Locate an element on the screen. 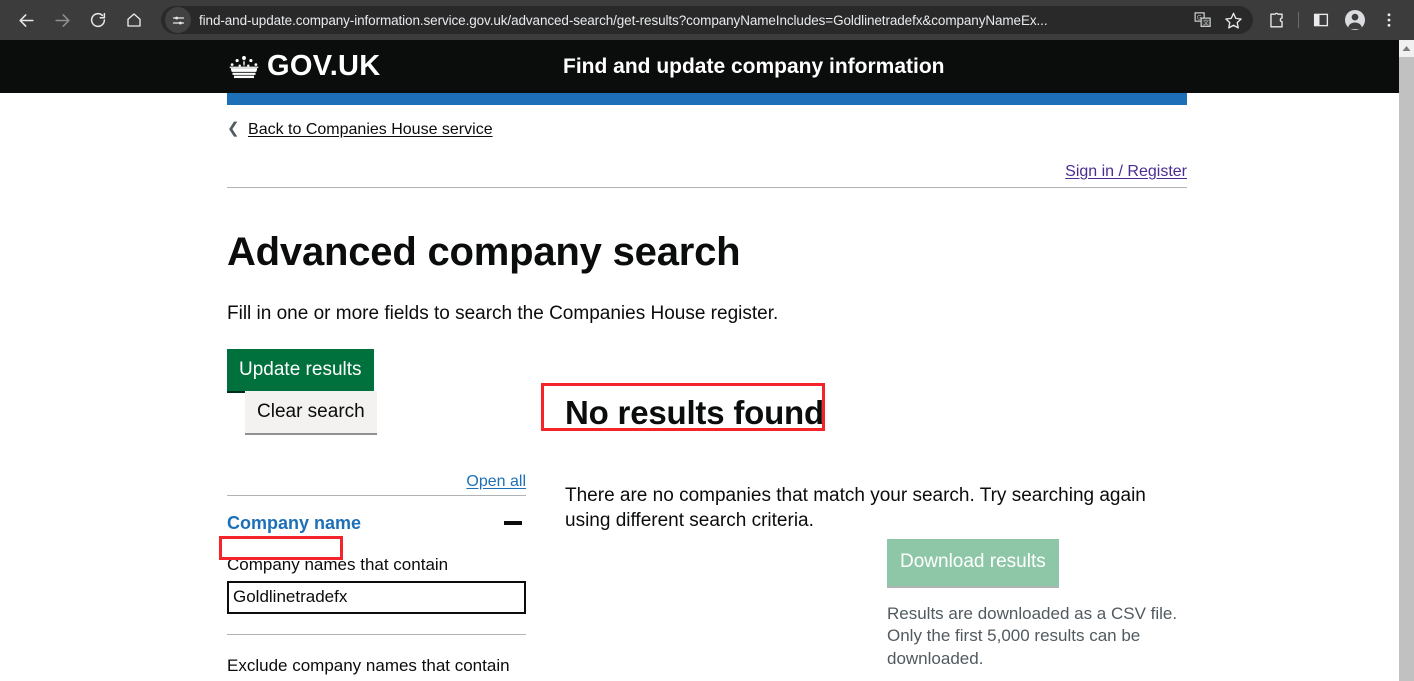 This screenshot has width=1414, height=681. scrollbar-thumb is located at coordinates (1406, 369).